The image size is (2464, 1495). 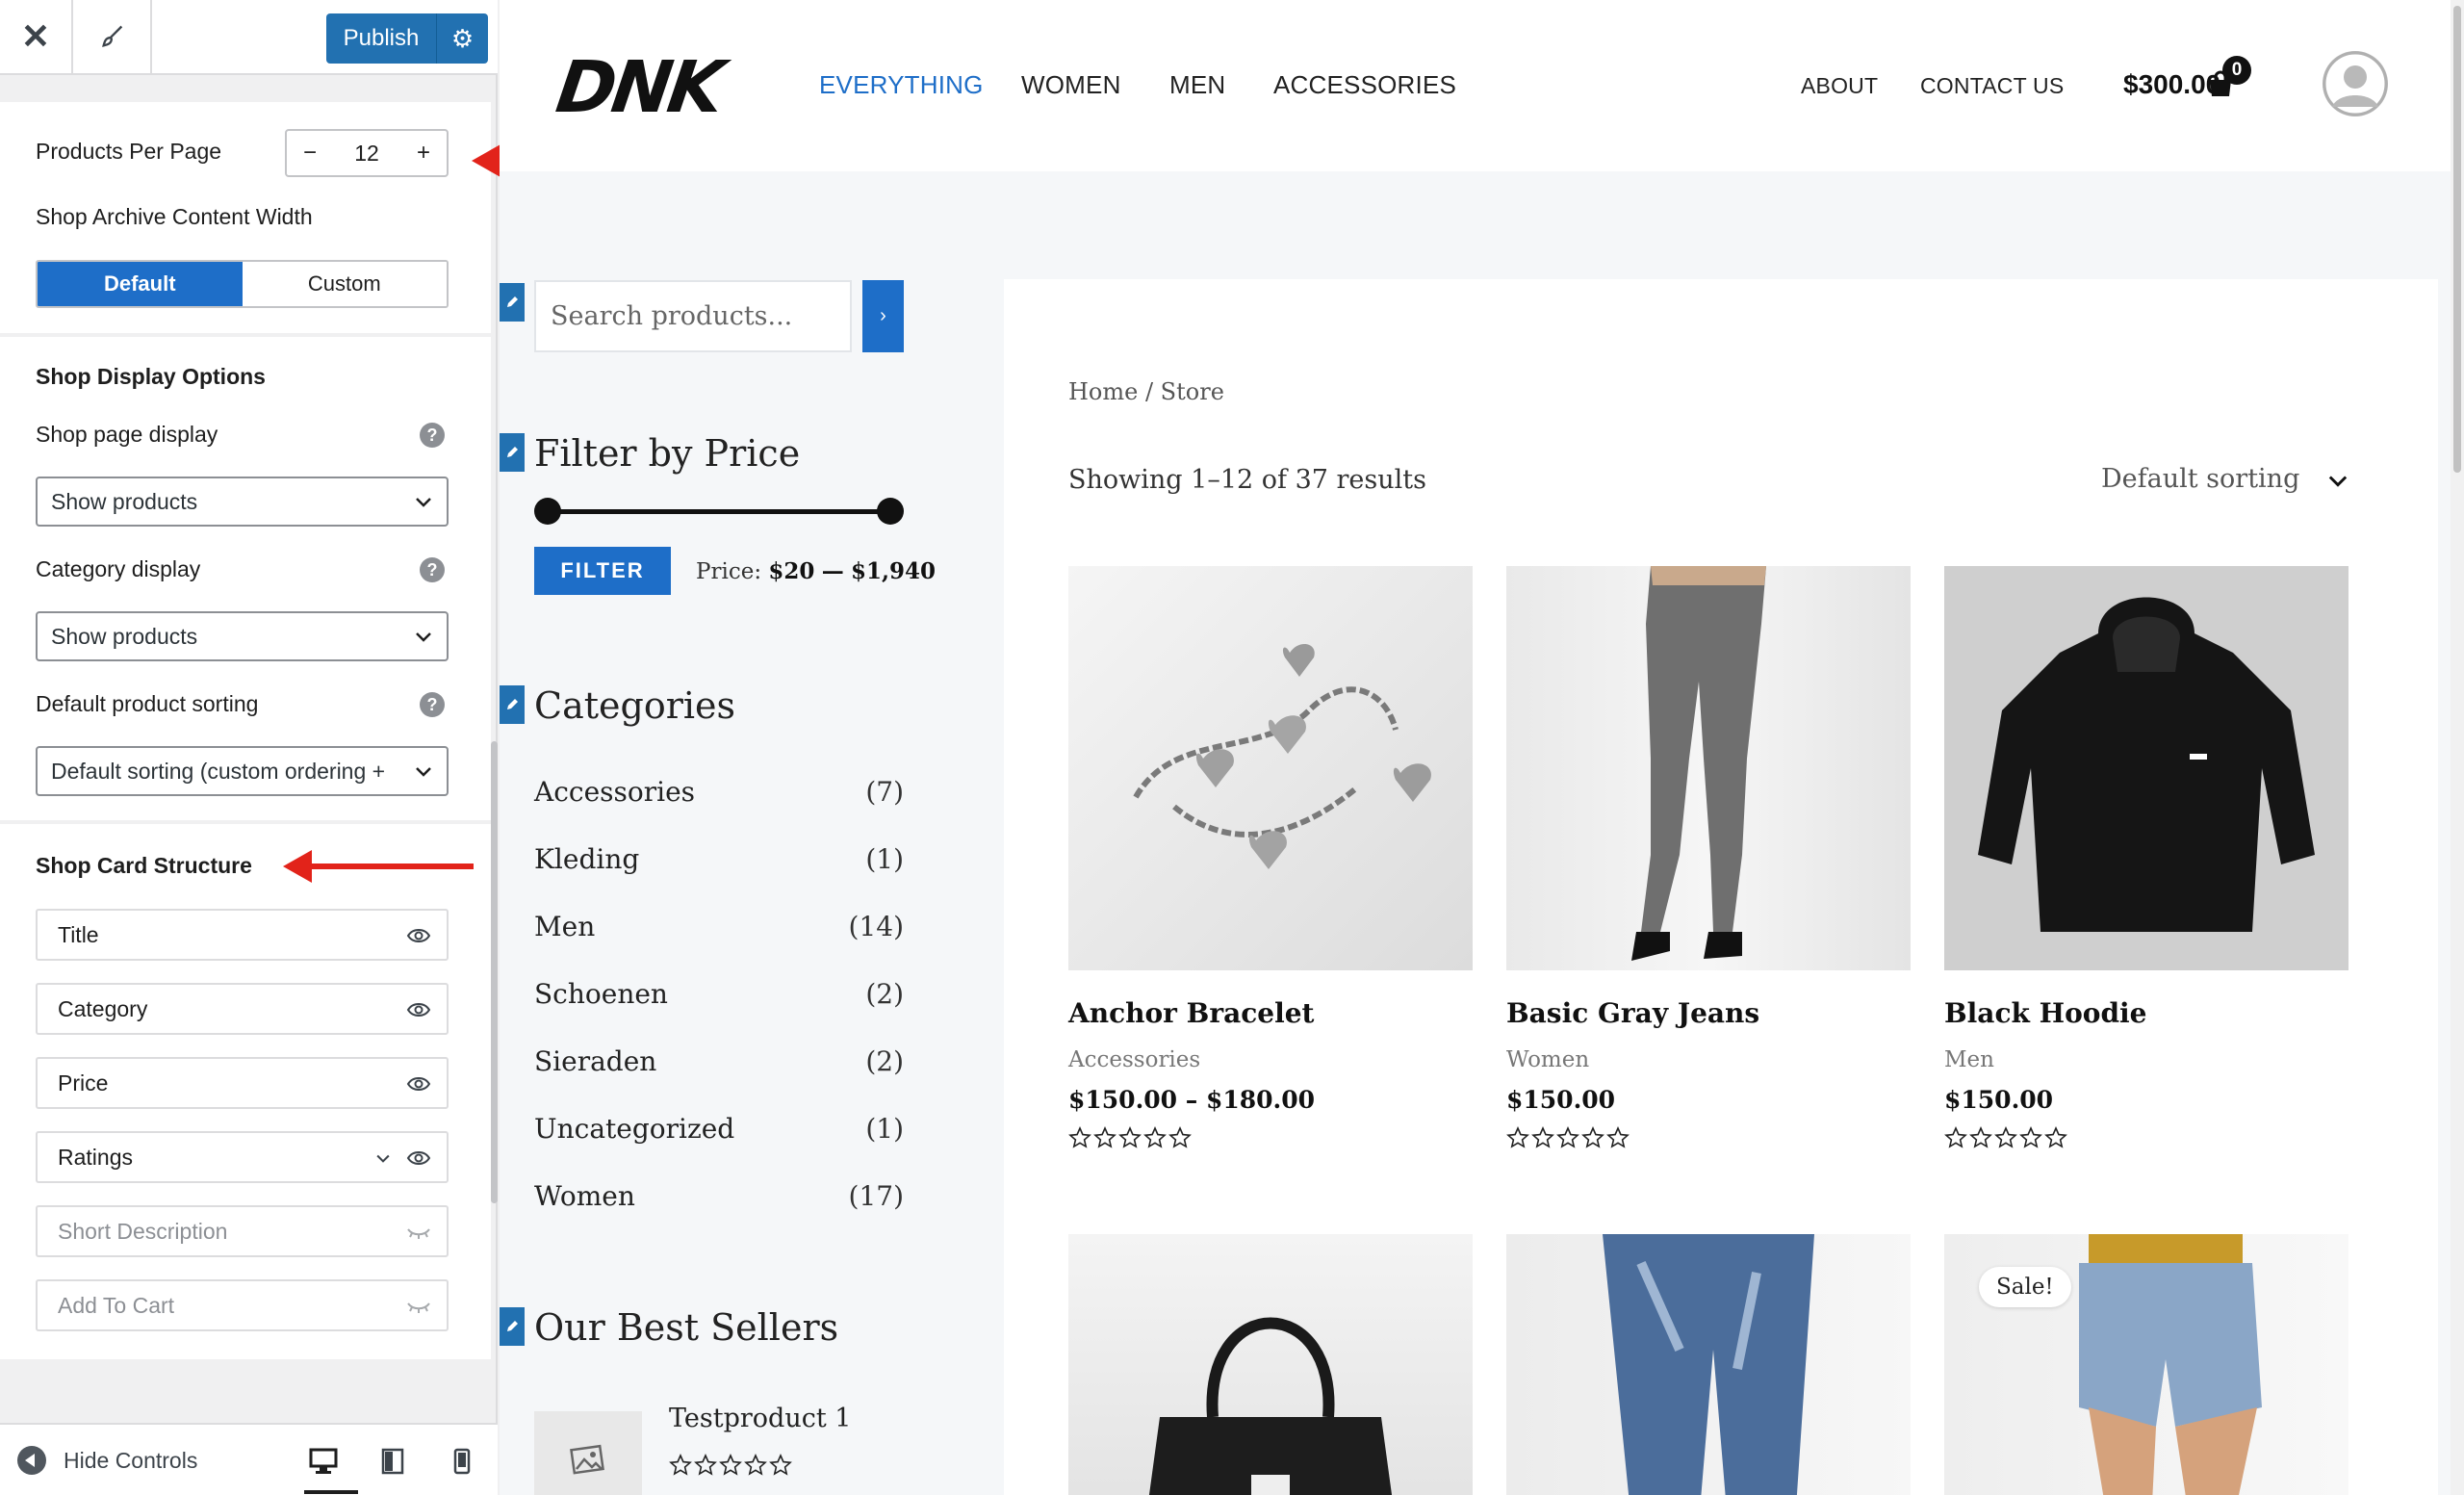 I want to click on edit-shortcut-best-sellers, so click(x=512, y=1326).